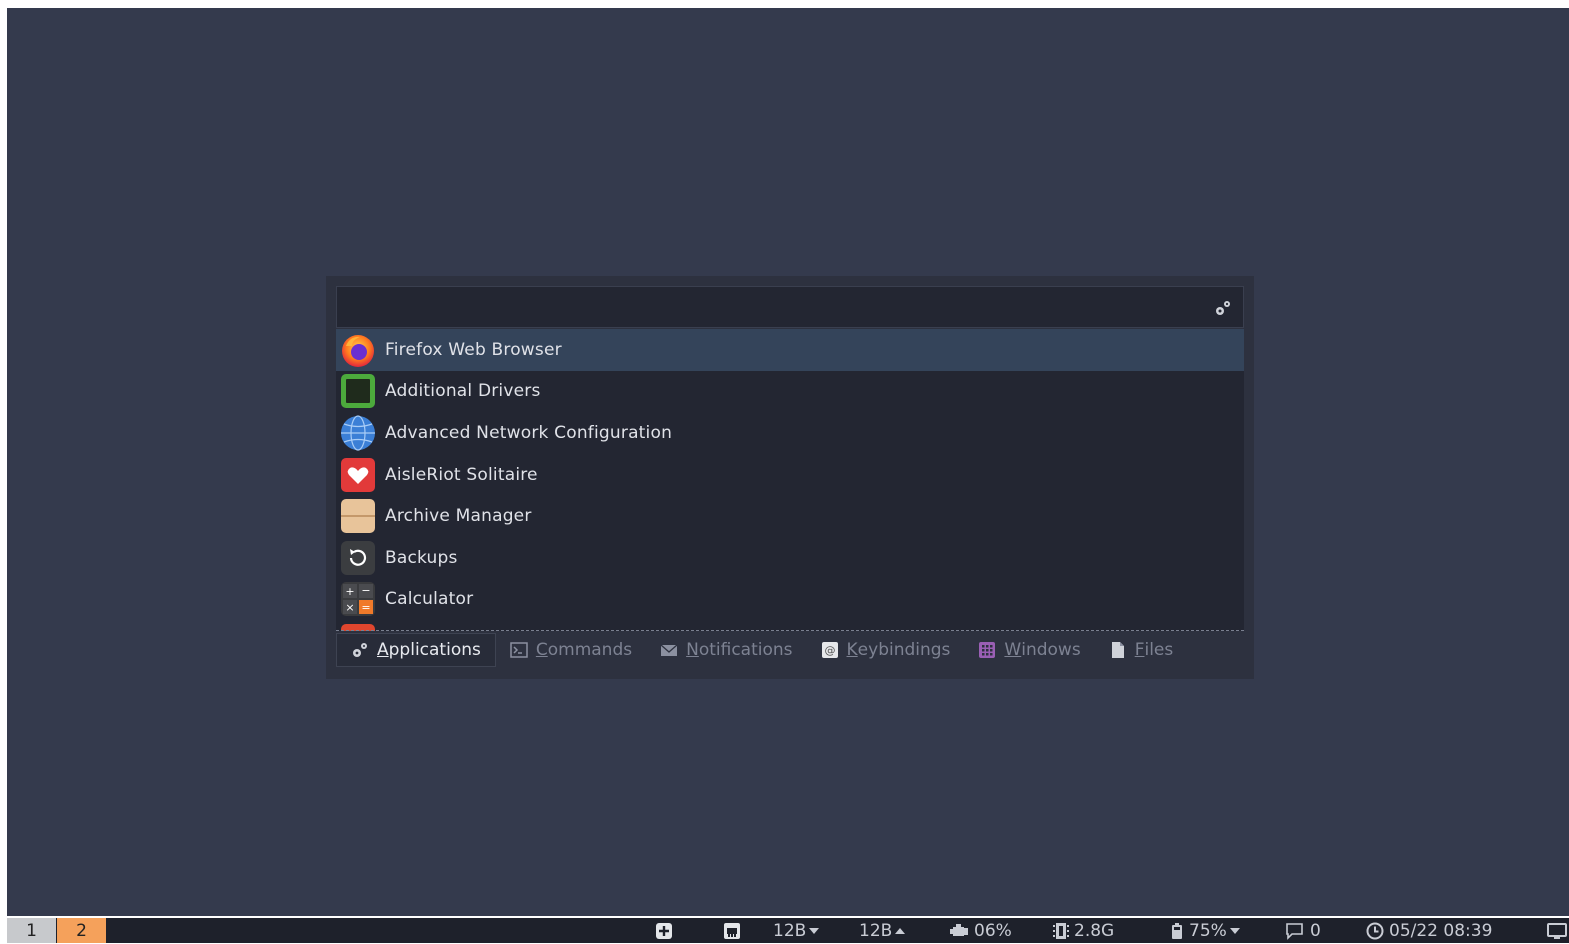  What do you see at coordinates (31, 930) in the screenshot?
I see `workspace-1: 1` at bounding box center [31, 930].